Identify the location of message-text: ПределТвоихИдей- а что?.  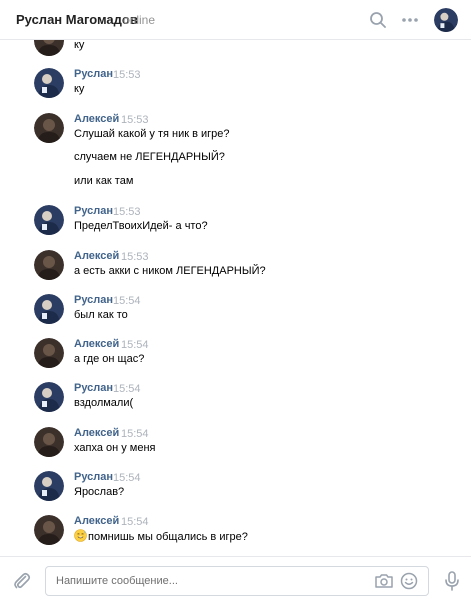
(141, 226).